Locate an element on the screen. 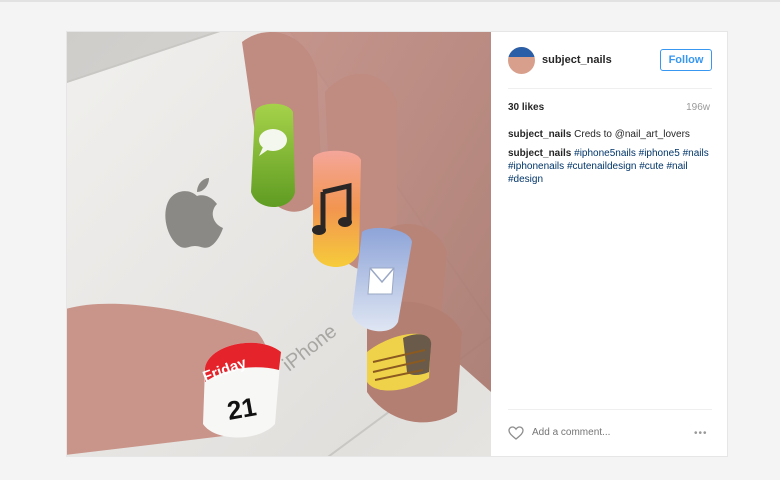 This screenshot has height=480, width=780. music-icon is located at coordinates (336, 208).